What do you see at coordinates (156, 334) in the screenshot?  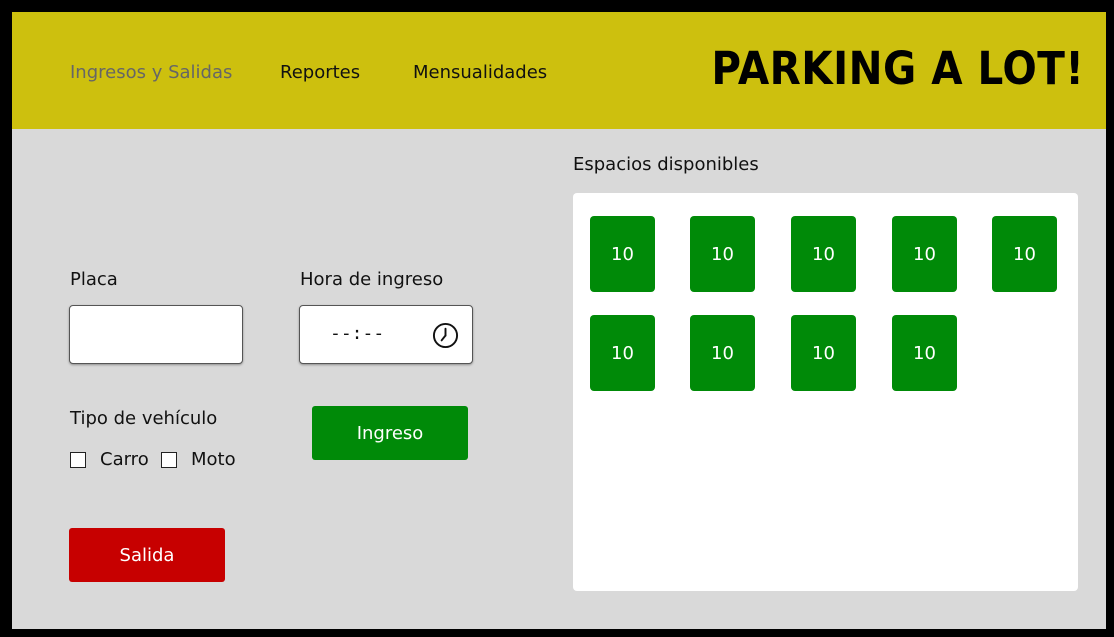 I see `placa-input` at bounding box center [156, 334].